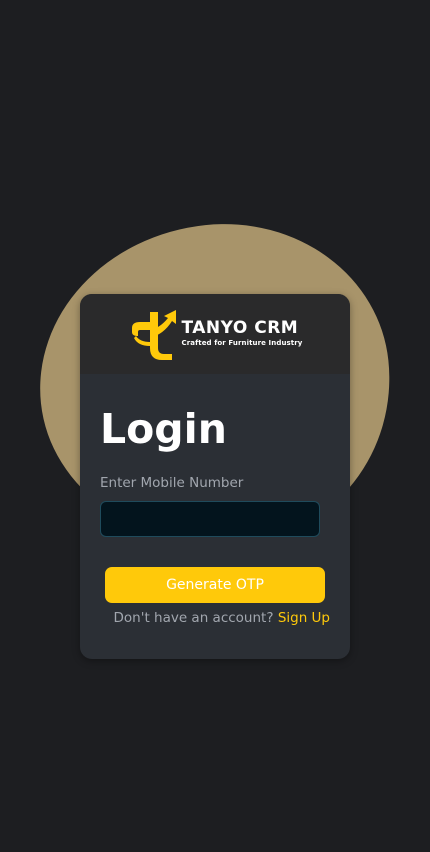 This screenshot has height=852, width=430. Describe the element at coordinates (193, 618) in the screenshot. I see `signup-prompt: Don't have an account?` at that location.